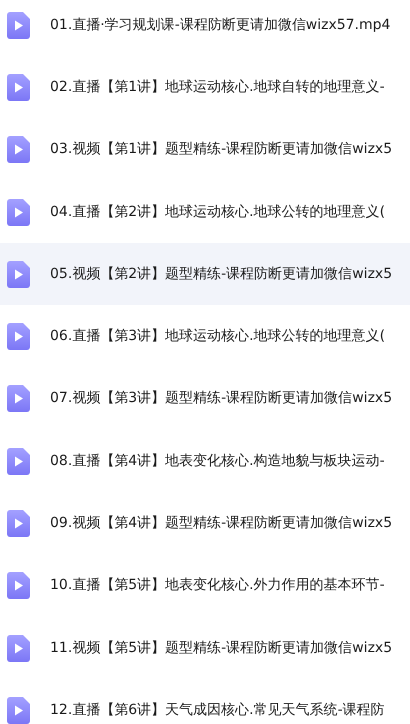  I want to click on file-name: 03.视频【第1讲】题型精练-课程防断更请加微信wizx5, so click(221, 150).